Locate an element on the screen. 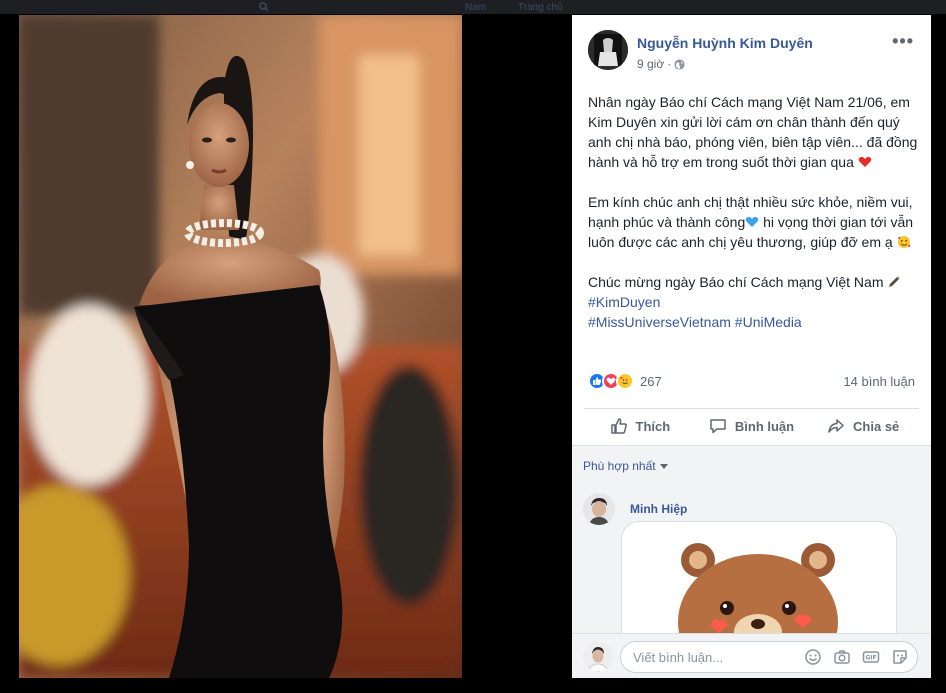 The image size is (946, 693). hashtag-missuniversevietnam-unimedia: #MissUniverseVietnam #UniMedia is located at coordinates (753, 322).